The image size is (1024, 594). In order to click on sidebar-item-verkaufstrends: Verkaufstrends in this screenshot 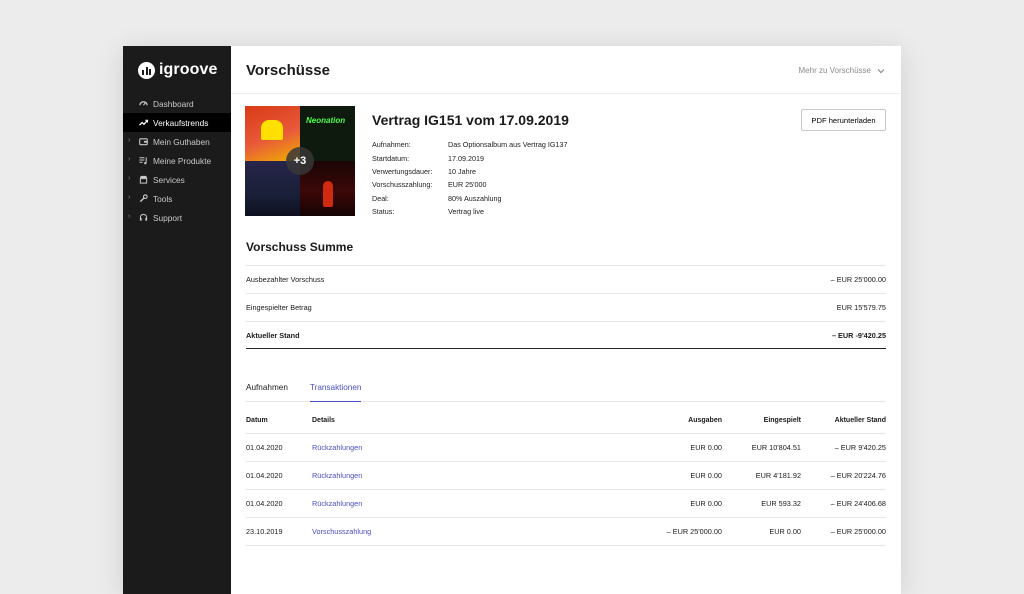, I will do `click(177, 122)`.